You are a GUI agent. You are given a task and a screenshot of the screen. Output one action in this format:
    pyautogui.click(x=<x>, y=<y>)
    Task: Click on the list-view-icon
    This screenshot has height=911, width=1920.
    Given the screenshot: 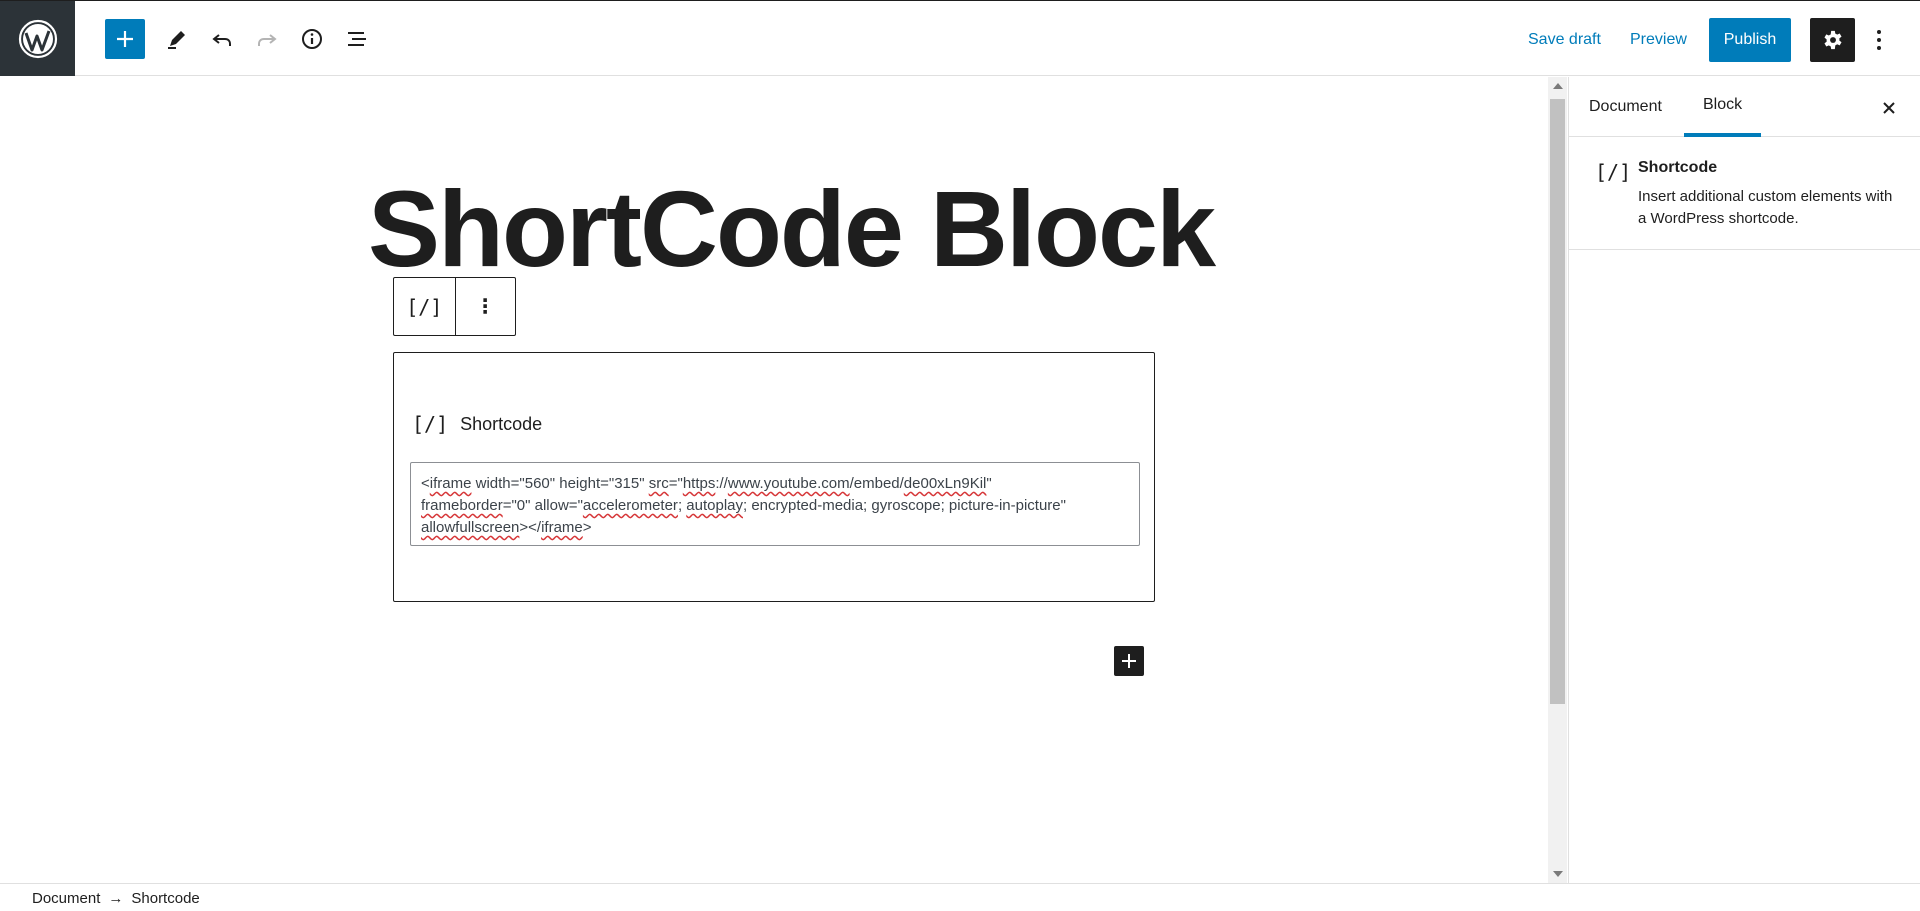 What is the action you would take?
    pyautogui.click(x=357, y=39)
    